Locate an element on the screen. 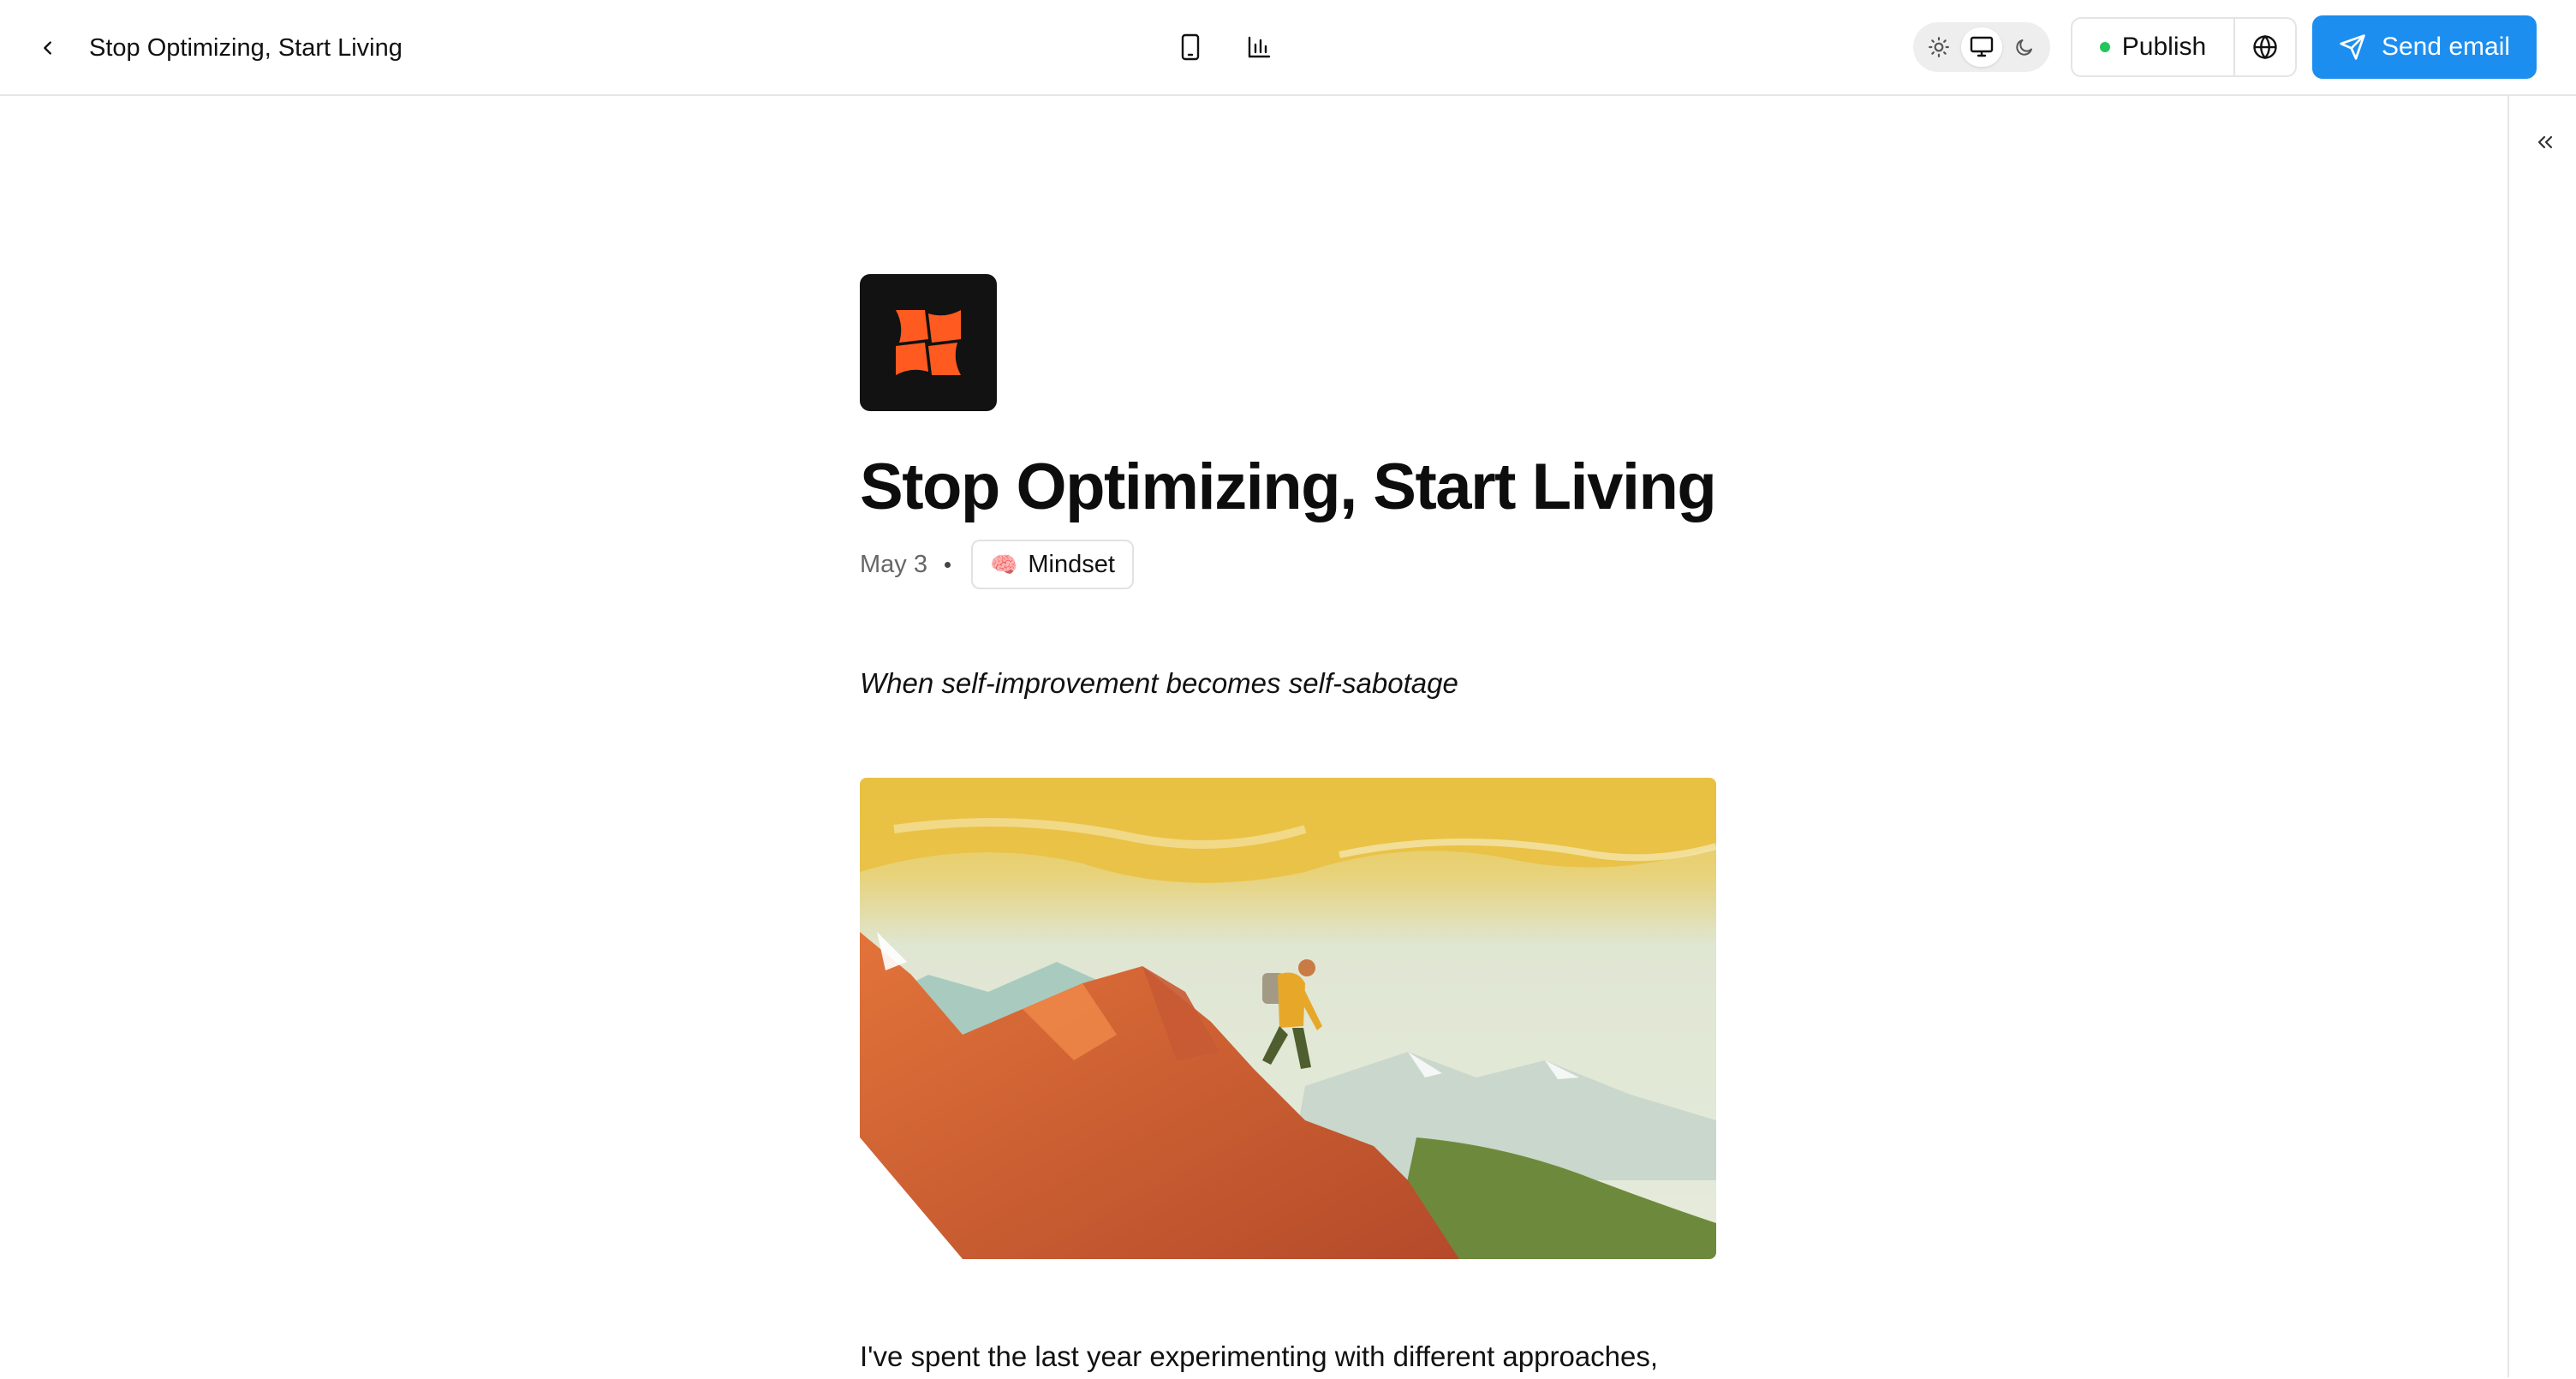  chevrons-left-icon is located at coordinates (2545, 142).